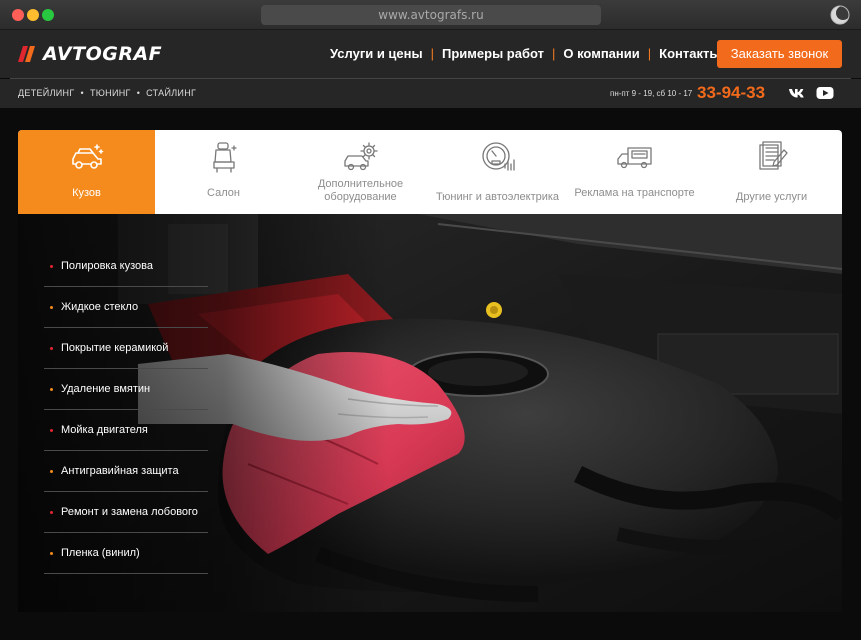  What do you see at coordinates (18, 15) in the screenshot?
I see `close-window-button` at bounding box center [18, 15].